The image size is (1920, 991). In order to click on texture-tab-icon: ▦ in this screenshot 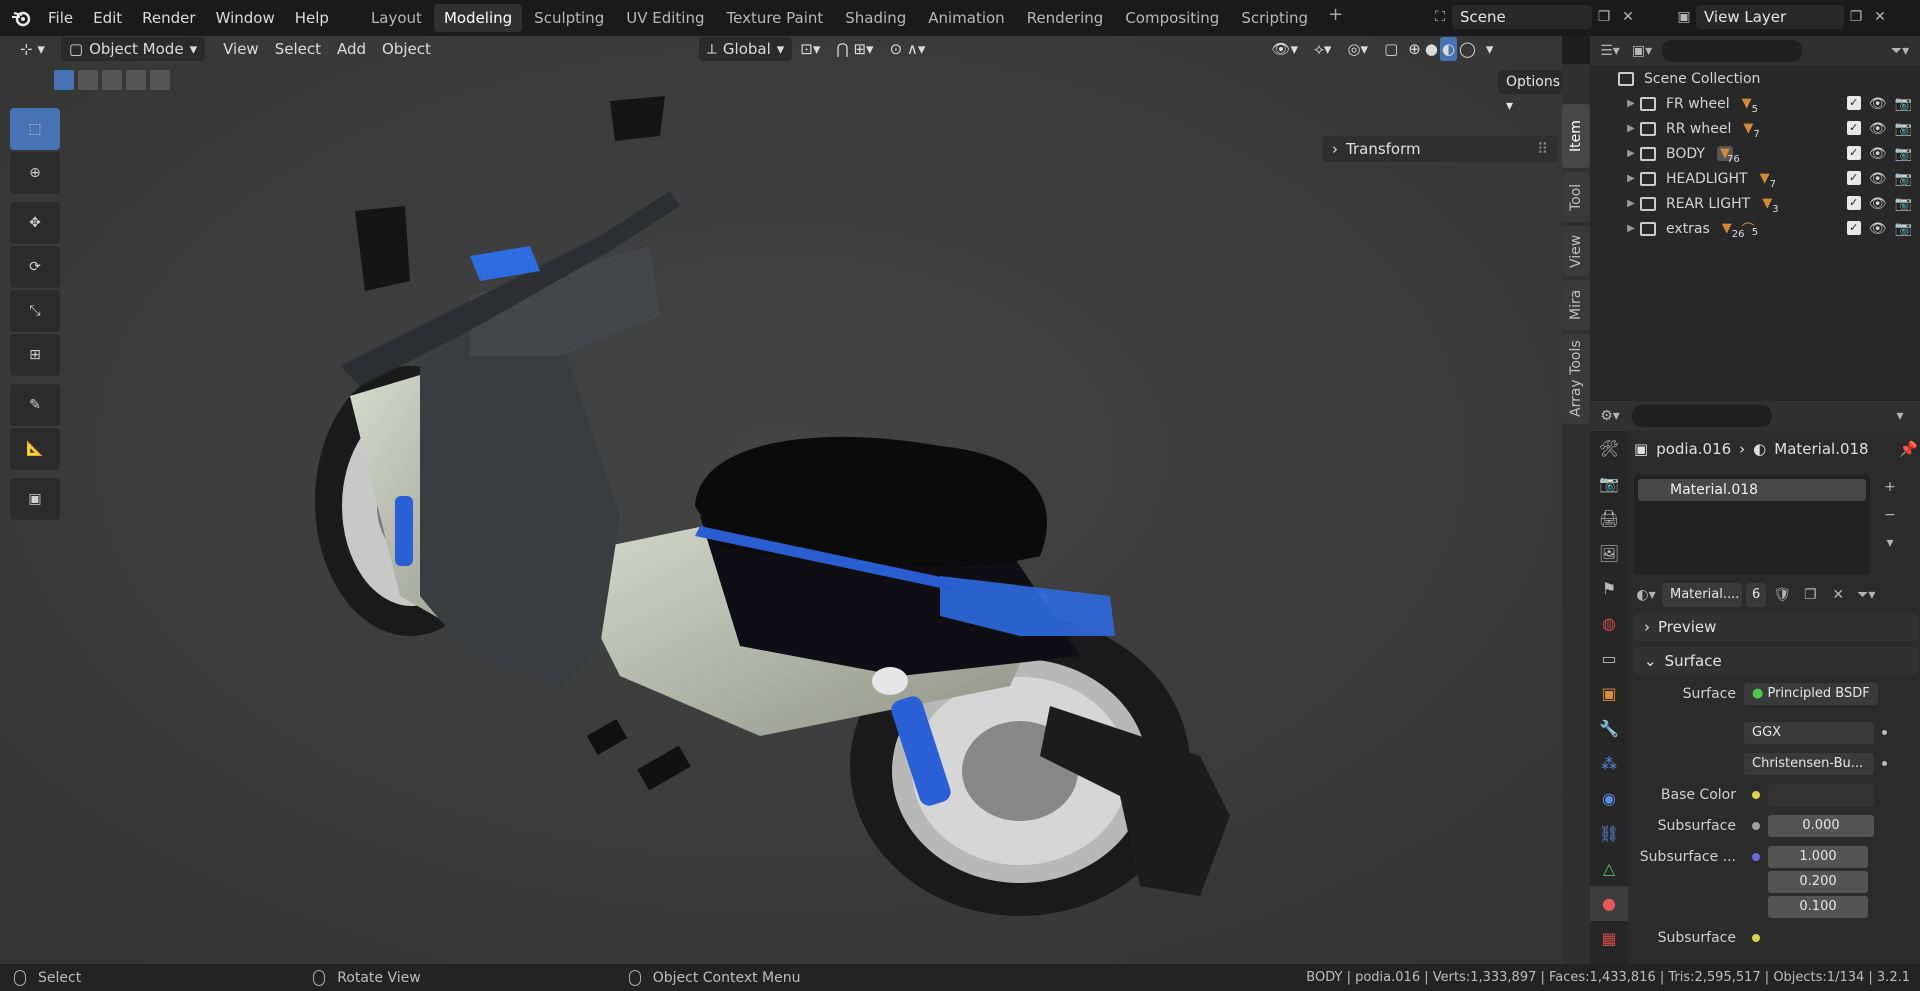, I will do `click(1609, 938)`.